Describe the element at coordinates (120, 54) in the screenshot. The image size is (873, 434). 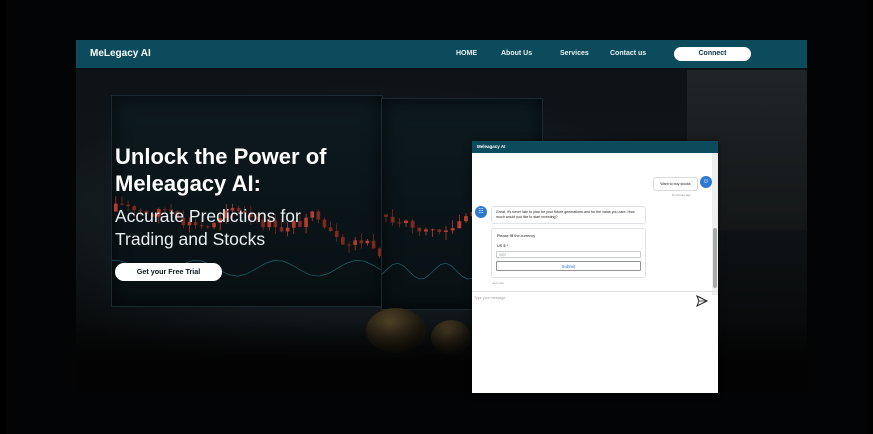
I see `brand-logo: MeLegacy AI` at that location.